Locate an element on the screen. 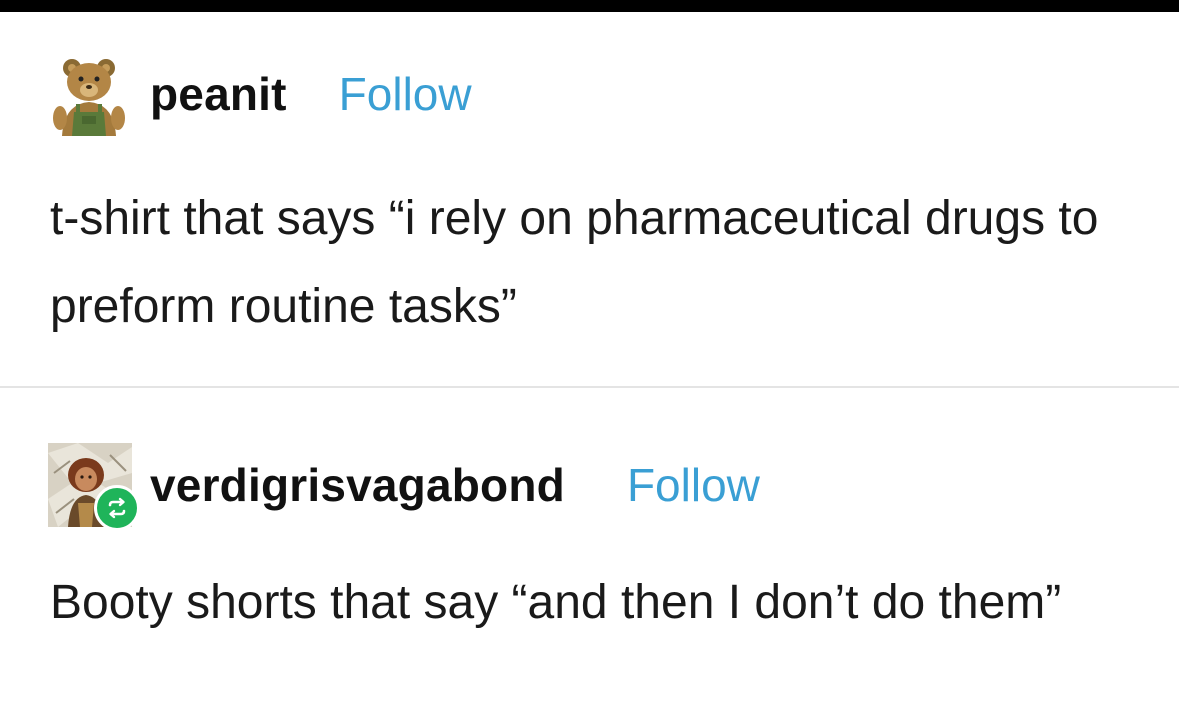 The height and width of the screenshot is (718, 1179). post-header: verdigrisvagabond Follow is located at coordinates (404, 487).